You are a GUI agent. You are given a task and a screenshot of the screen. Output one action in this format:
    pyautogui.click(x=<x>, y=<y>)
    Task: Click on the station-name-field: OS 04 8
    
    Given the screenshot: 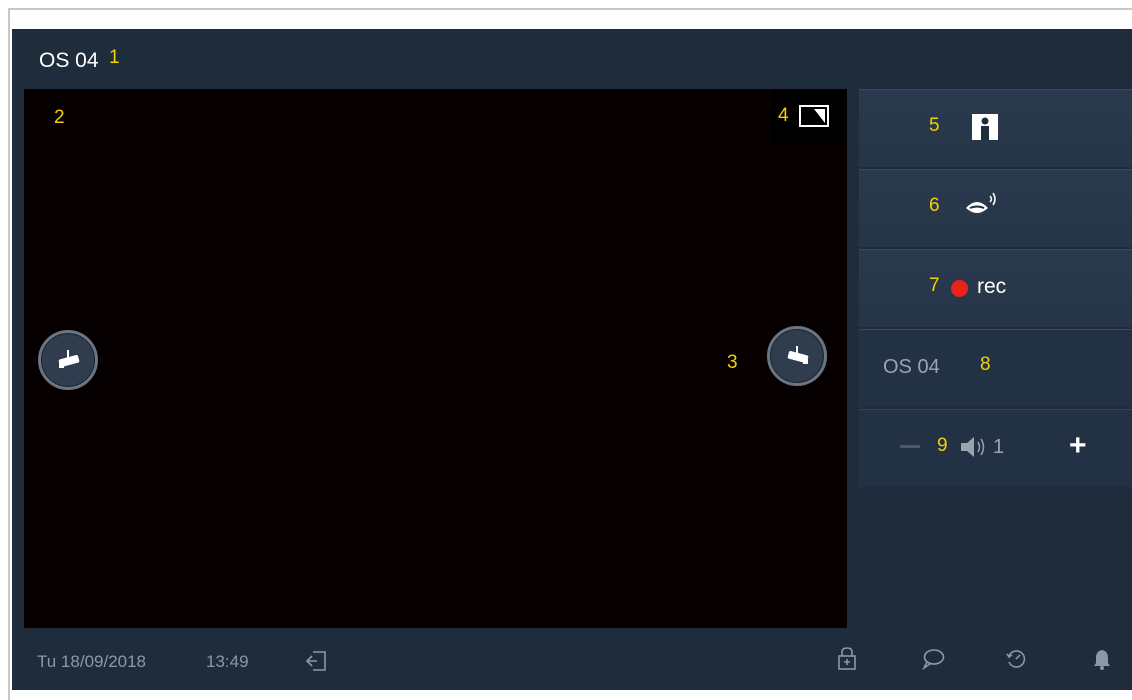 What is the action you would take?
    pyautogui.click(x=995, y=368)
    